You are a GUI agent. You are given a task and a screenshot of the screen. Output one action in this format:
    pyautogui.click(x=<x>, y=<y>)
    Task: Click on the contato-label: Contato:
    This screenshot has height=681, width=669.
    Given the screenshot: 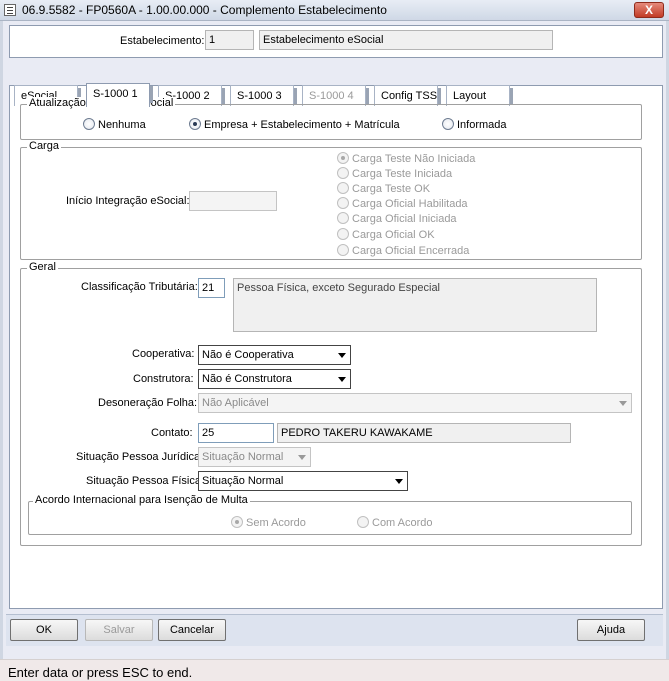 What is the action you would take?
    pyautogui.click(x=172, y=433)
    